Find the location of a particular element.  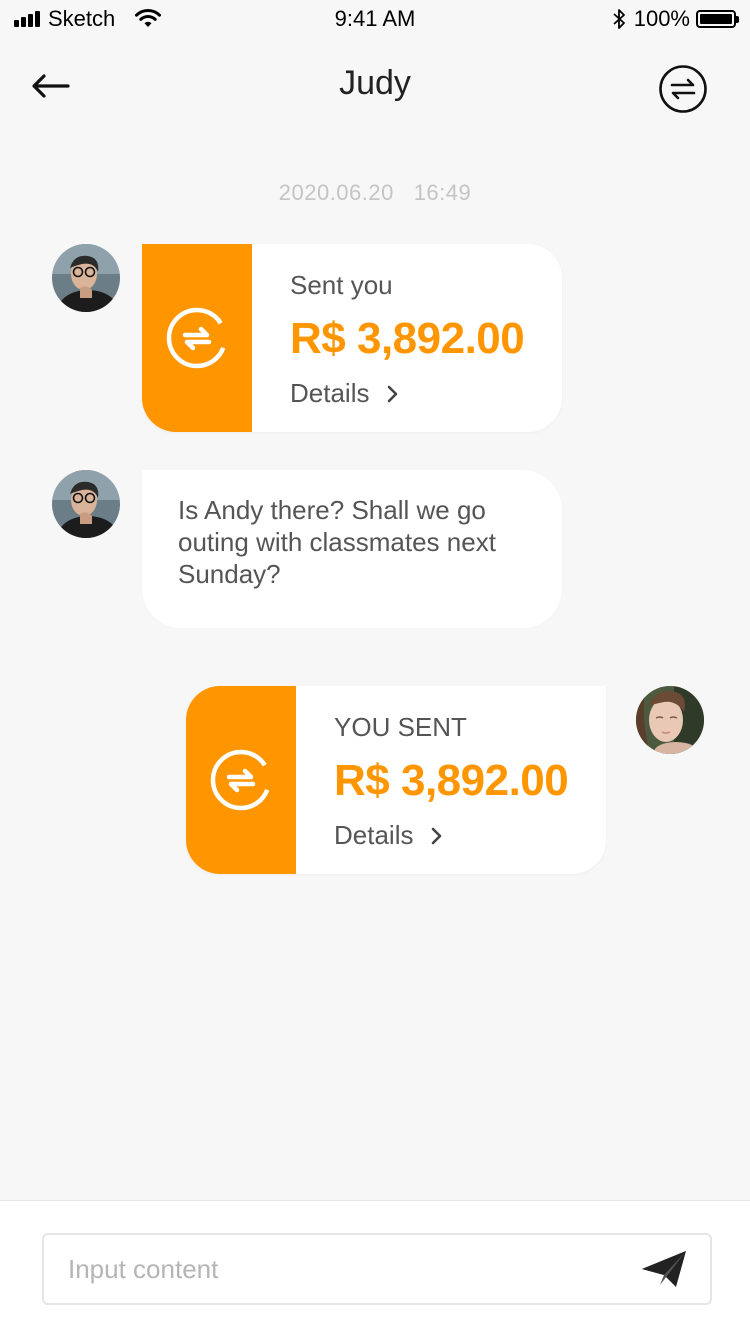

message-input-box is located at coordinates (377, 1269).